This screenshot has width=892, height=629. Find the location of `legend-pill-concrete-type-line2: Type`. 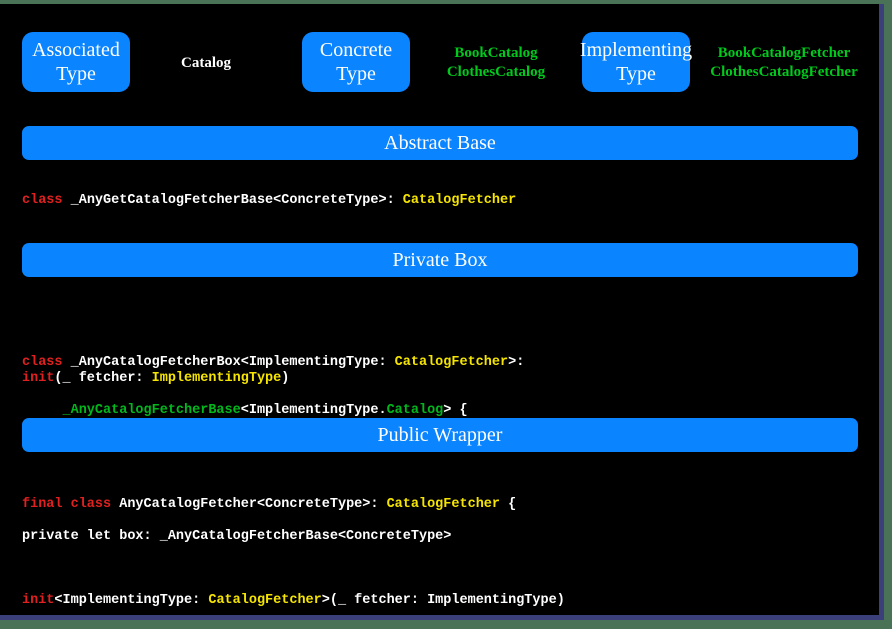

legend-pill-concrete-type-line2: Type is located at coordinates (356, 74).